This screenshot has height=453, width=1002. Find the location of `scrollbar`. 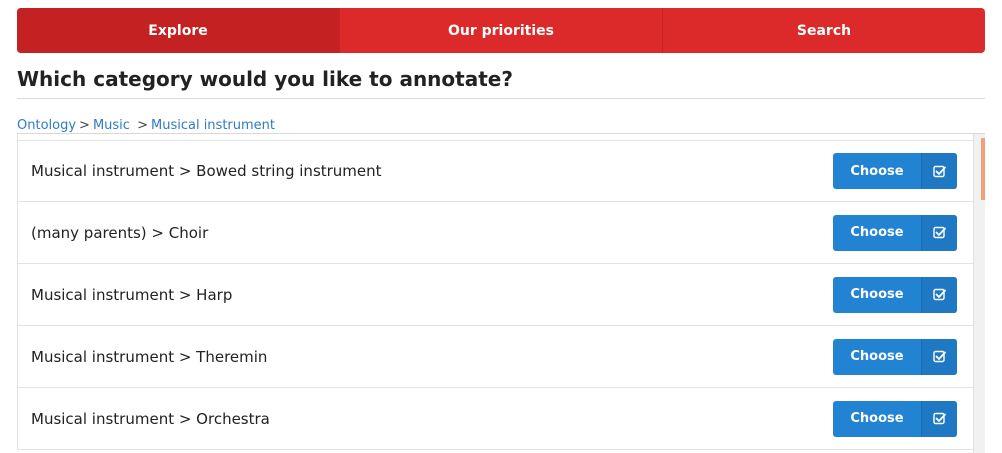

scrollbar is located at coordinates (979, 293).